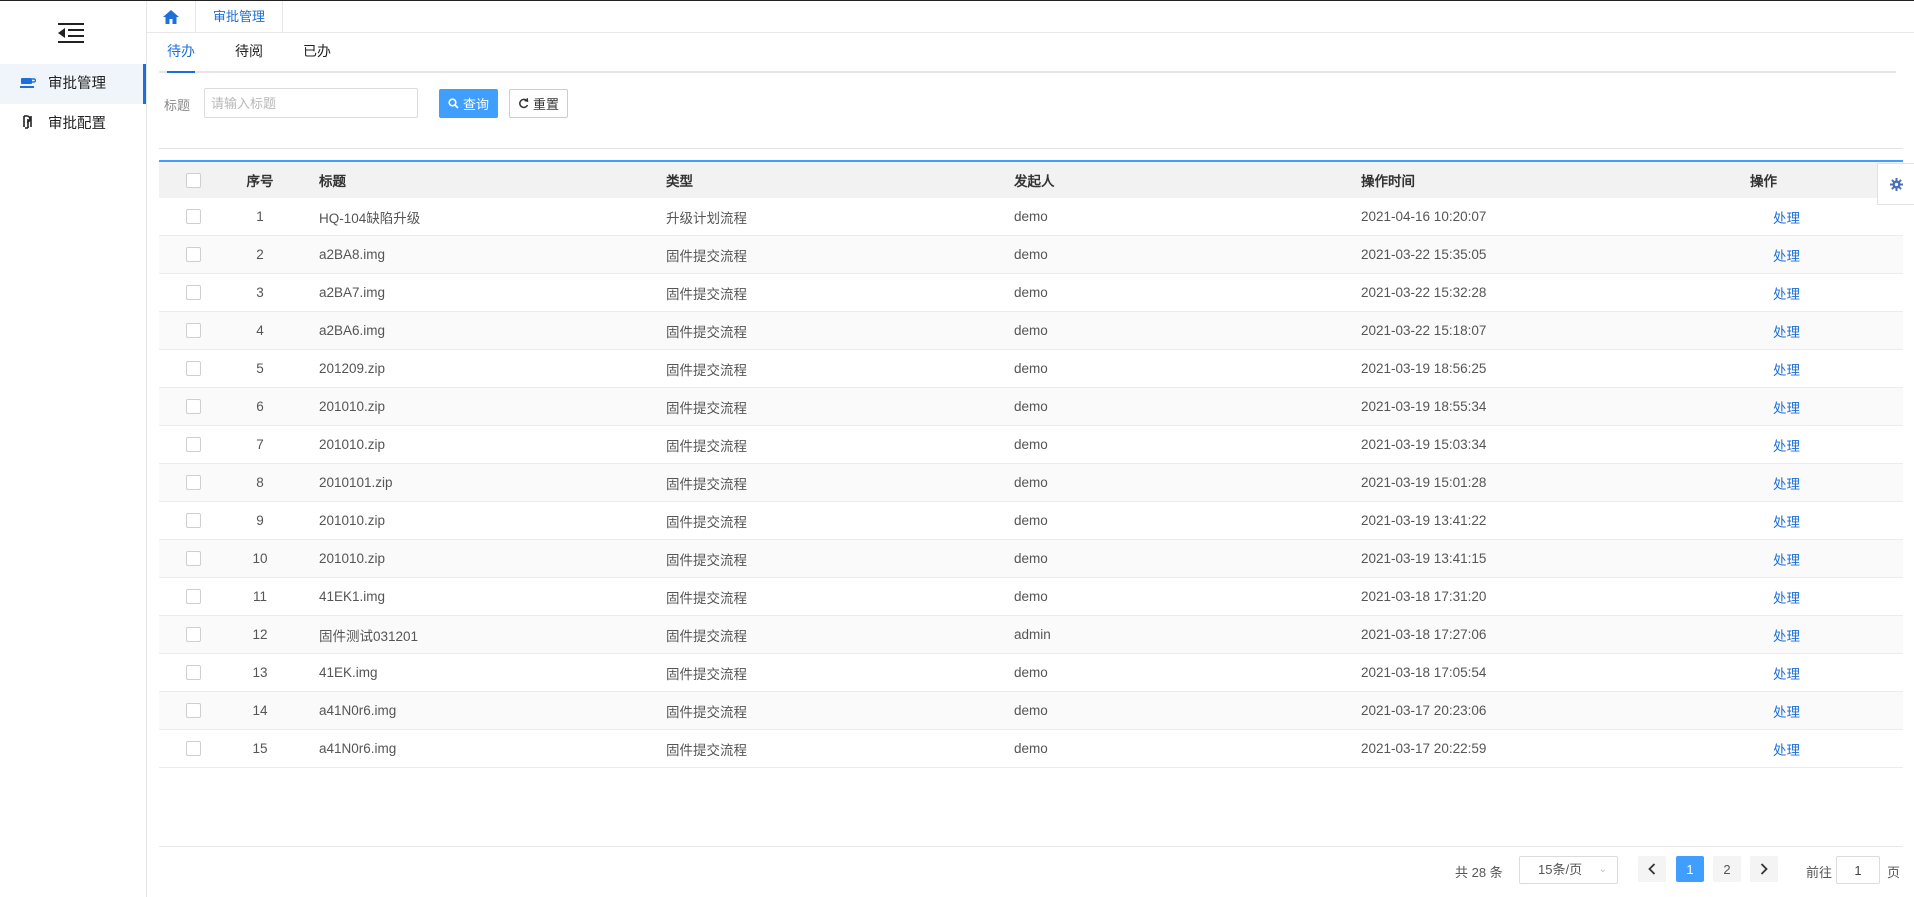  I want to click on table-settings-button, so click(1895, 184).